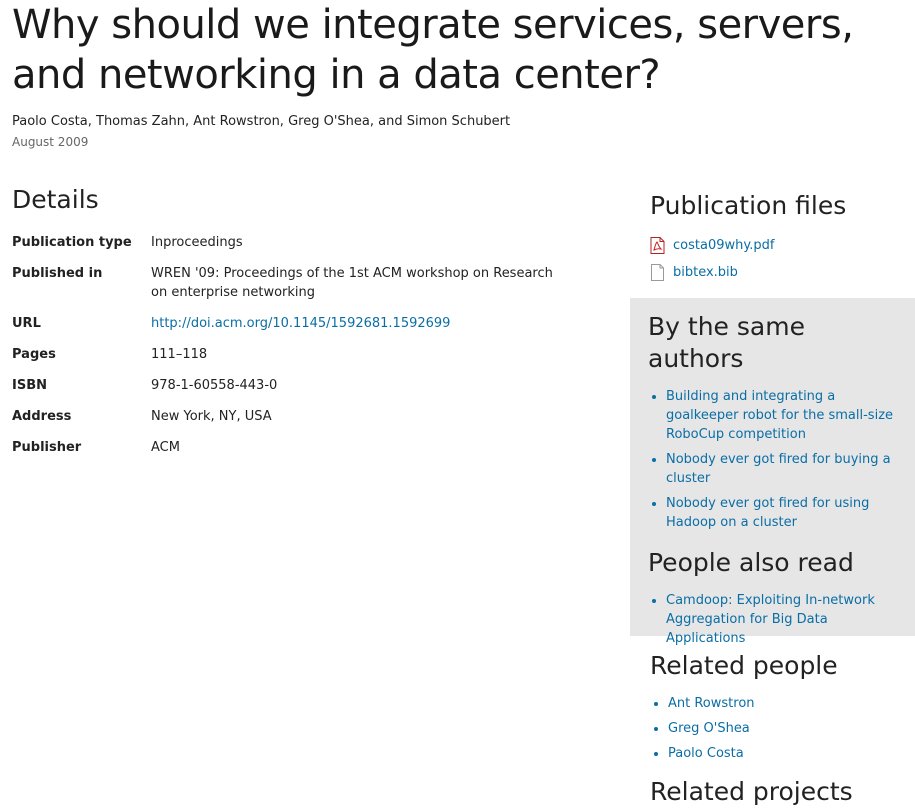 This screenshot has height=808, width=915. Describe the element at coordinates (706, 753) in the screenshot. I see `related-person-link: Paolo Costa` at that location.